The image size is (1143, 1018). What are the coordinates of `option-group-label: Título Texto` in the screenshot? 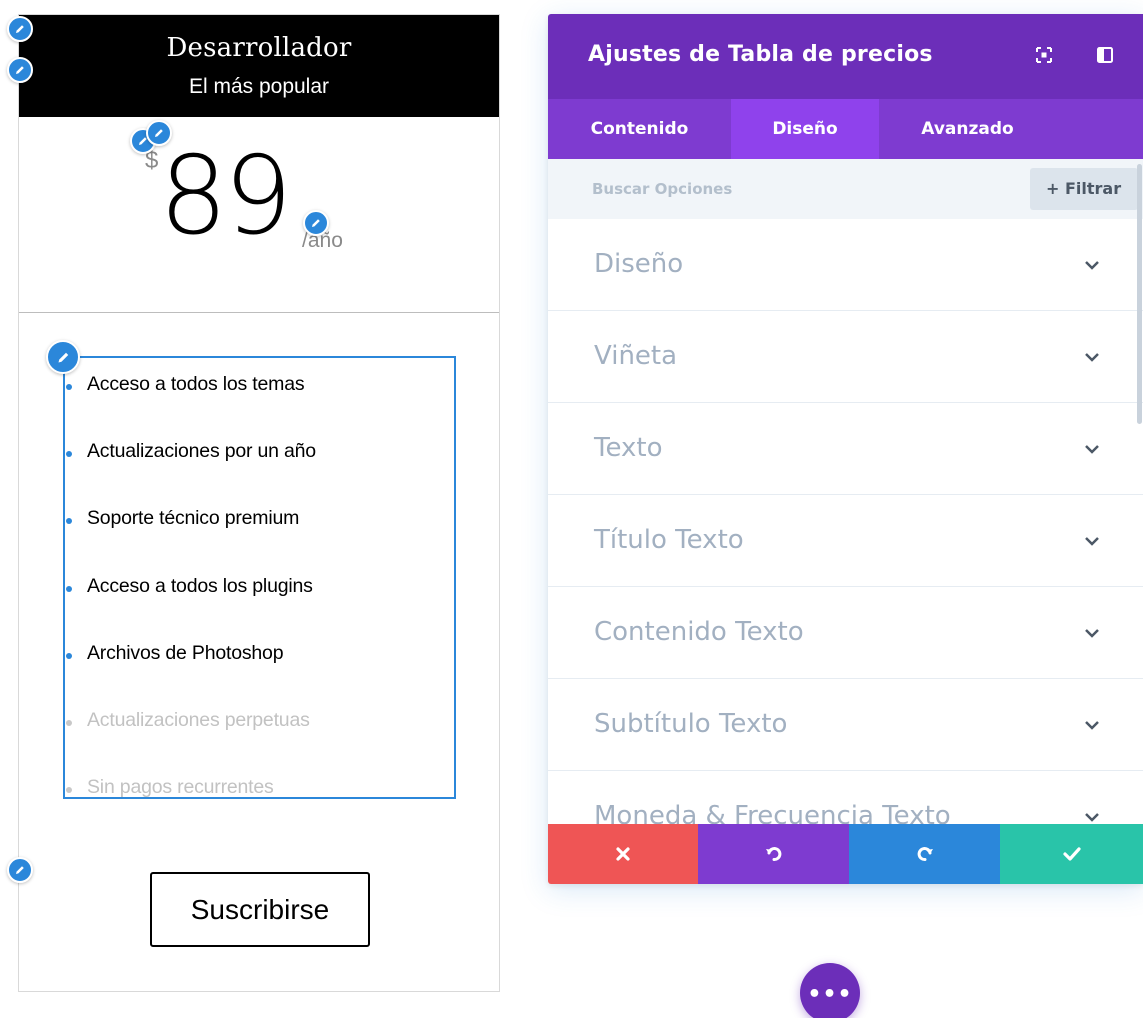 It's located at (669, 540).